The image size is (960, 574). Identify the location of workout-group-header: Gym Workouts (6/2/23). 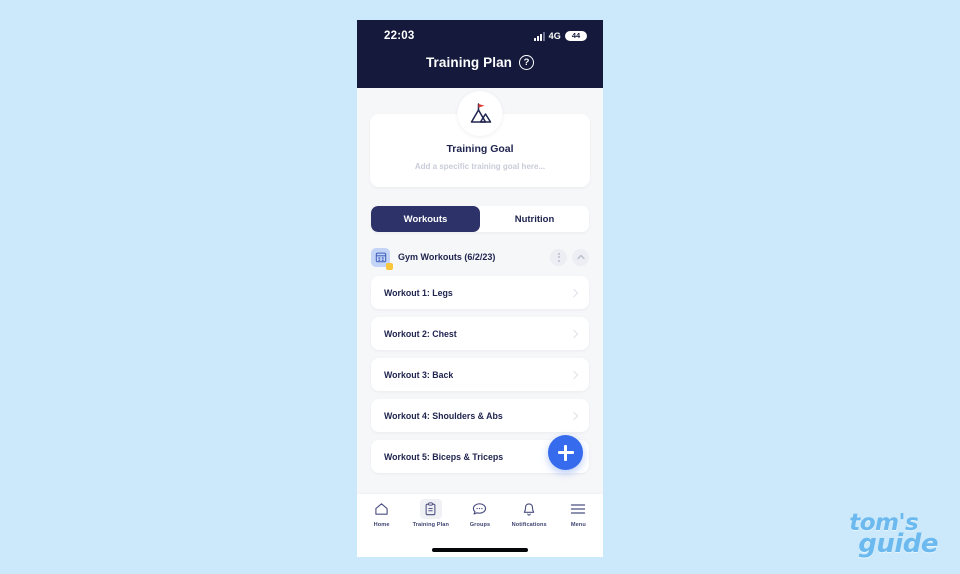
(480, 257).